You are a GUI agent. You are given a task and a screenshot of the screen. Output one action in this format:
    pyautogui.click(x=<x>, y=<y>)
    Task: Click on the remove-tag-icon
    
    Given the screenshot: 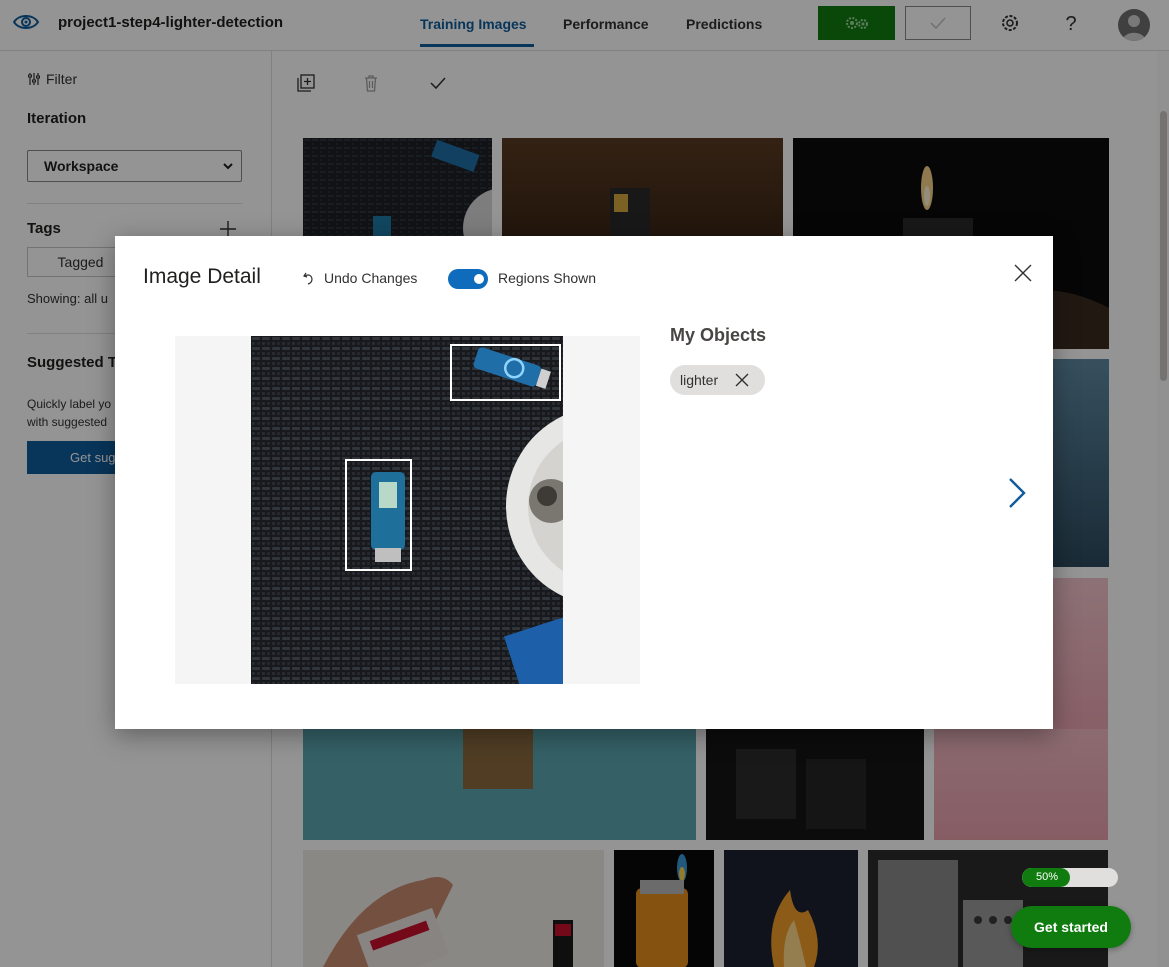 What is the action you would take?
    pyautogui.click(x=742, y=380)
    